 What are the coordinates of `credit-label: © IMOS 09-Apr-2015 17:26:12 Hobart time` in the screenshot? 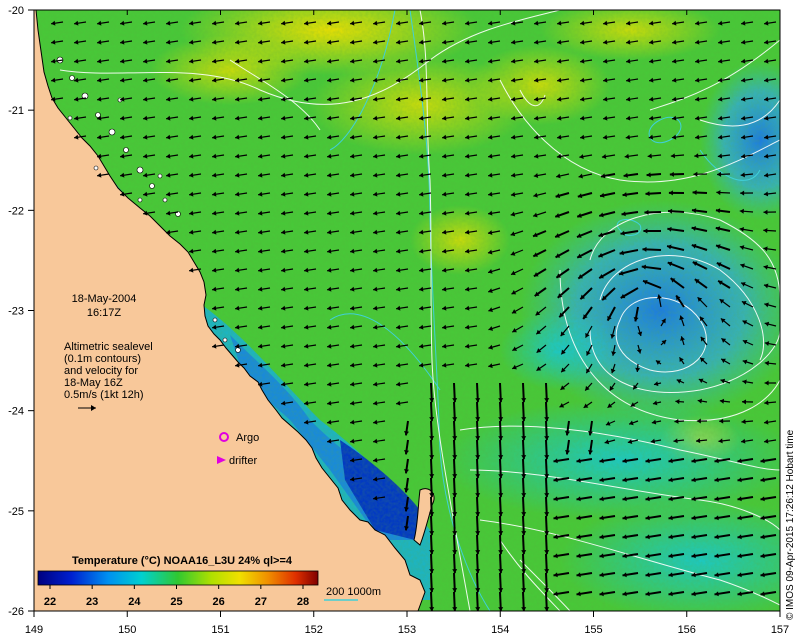 It's located at (790, 524).